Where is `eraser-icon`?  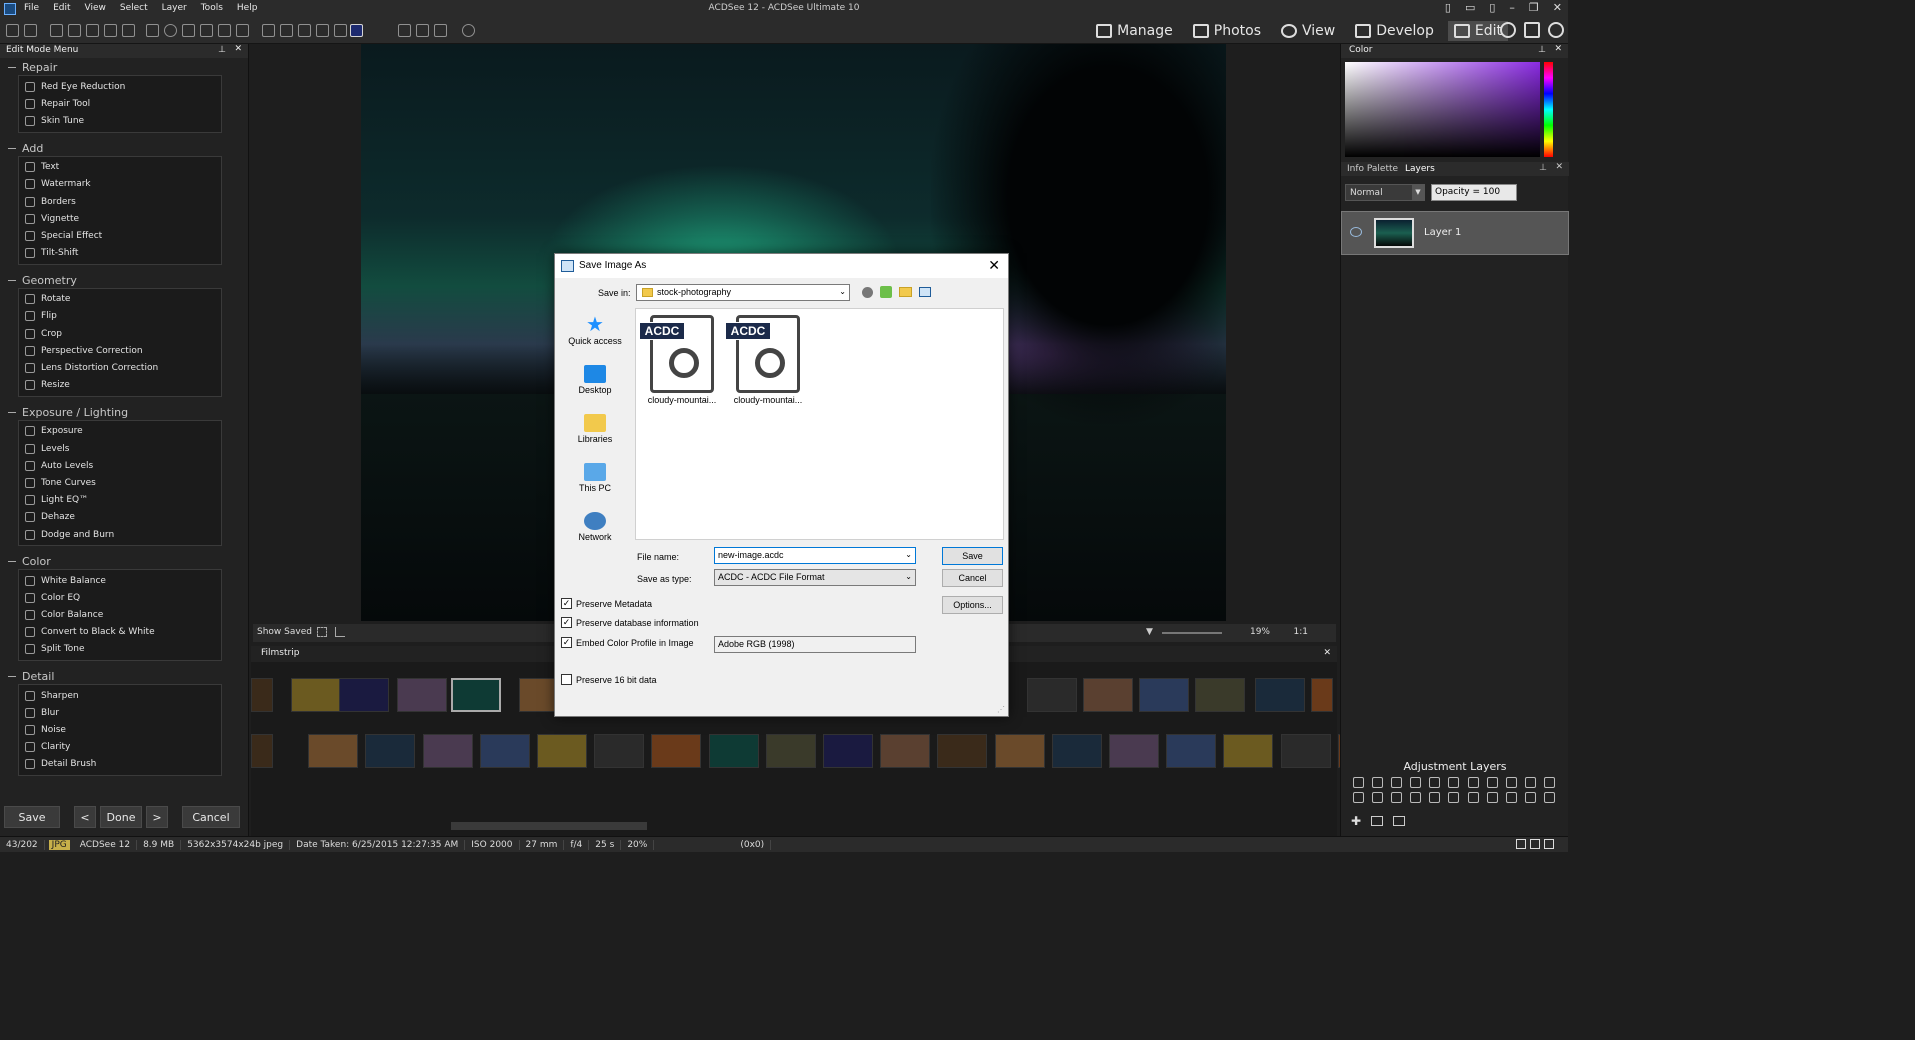 eraser-icon is located at coordinates (322, 30).